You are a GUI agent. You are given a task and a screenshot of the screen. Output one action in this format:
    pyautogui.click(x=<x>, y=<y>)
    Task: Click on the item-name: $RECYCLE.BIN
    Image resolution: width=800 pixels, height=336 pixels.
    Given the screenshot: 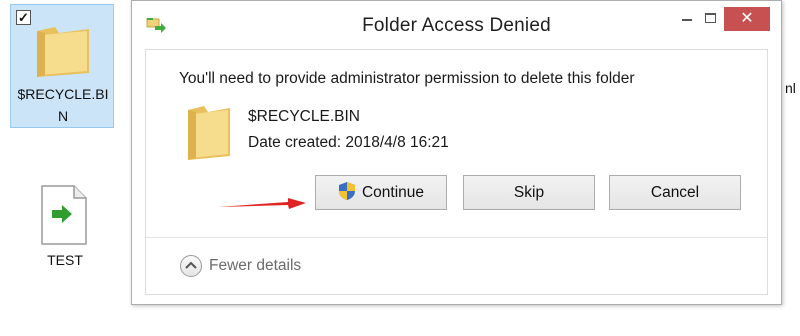 What is the action you would take?
    pyautogui.click(x=304, y=116)
    